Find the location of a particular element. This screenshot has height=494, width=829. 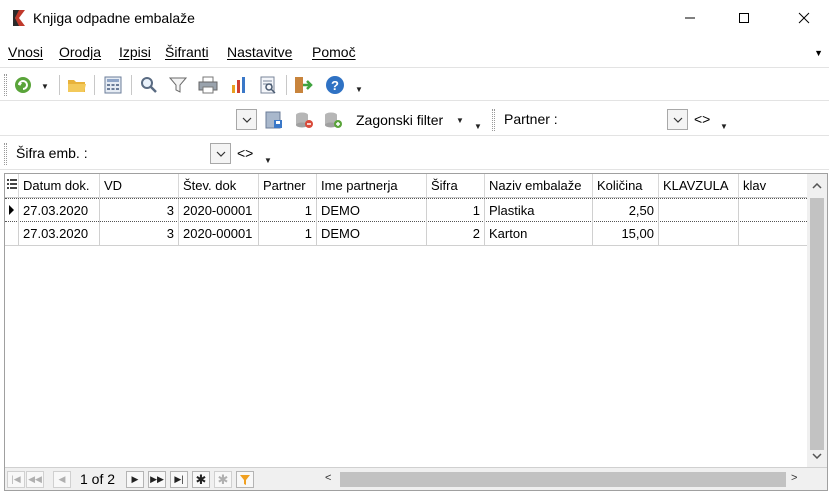

cell-naziv-embalaze: Plastika is located at coordinates (539, 210).